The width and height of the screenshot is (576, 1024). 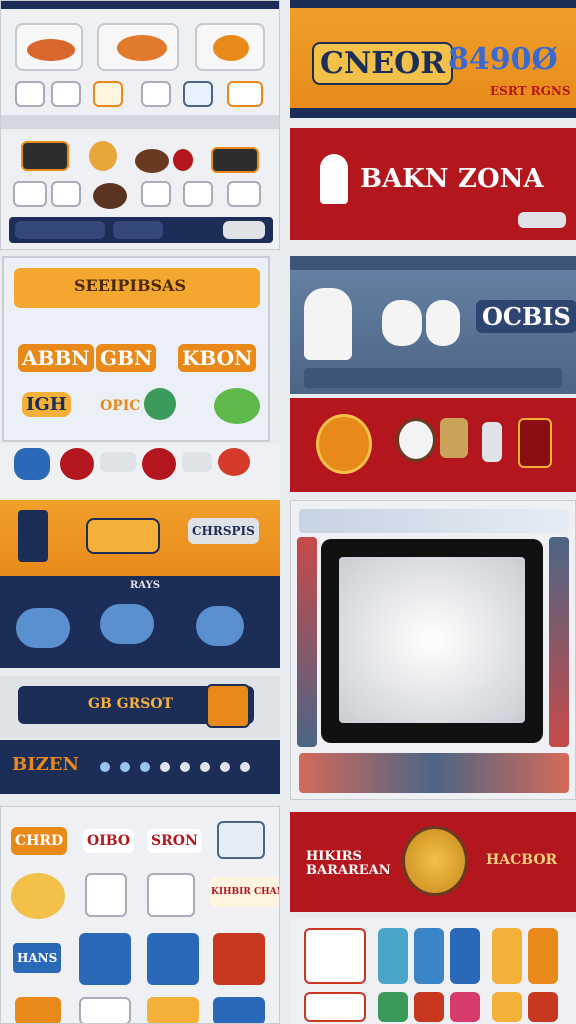 I want to click on orange-strip: CHRSPIS, so click(x=140, y=538).